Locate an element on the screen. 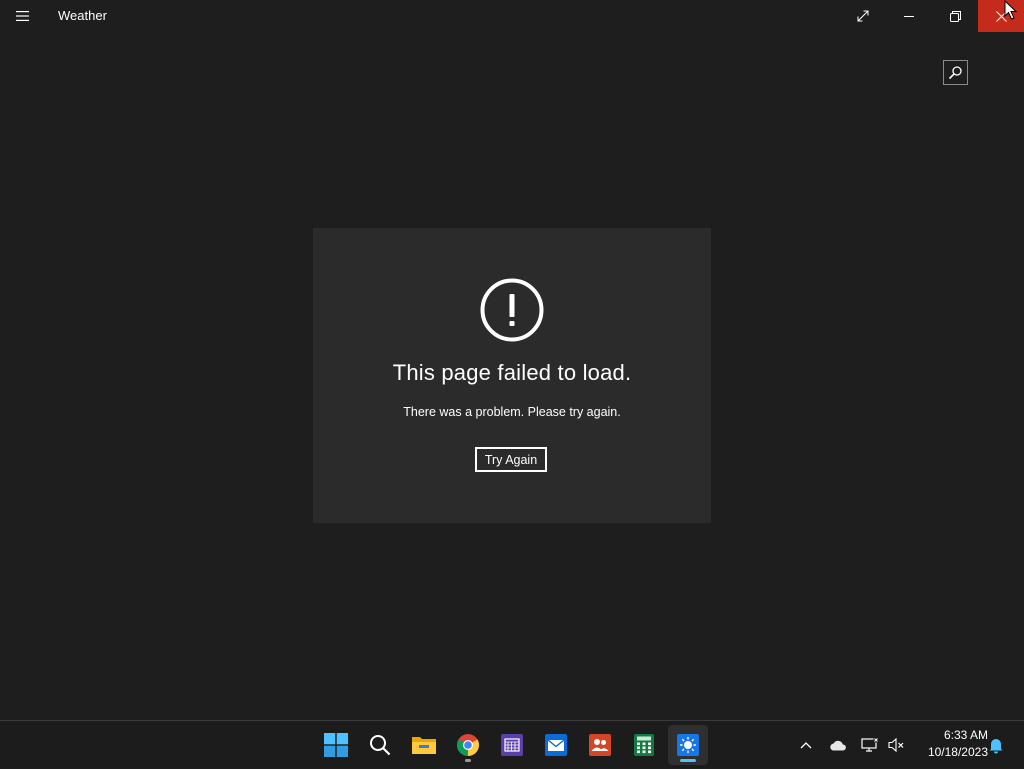 The width and height of the screenshot is (1024, 769). network-icon is located at coordinates (870, 744).